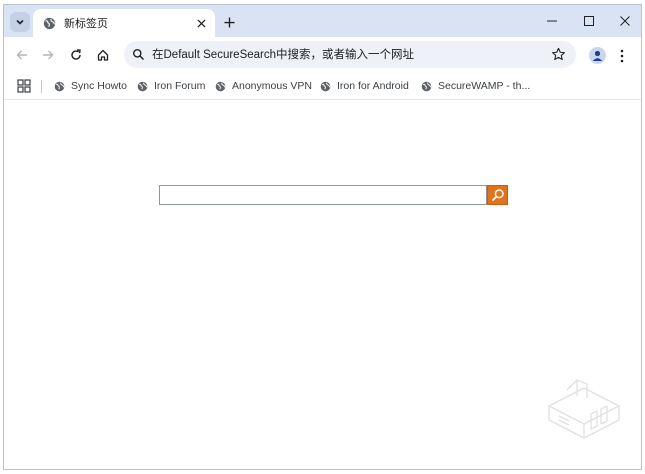 This screenshot has width=645, height=474. I want to click on address-bar, so click(350, 54).